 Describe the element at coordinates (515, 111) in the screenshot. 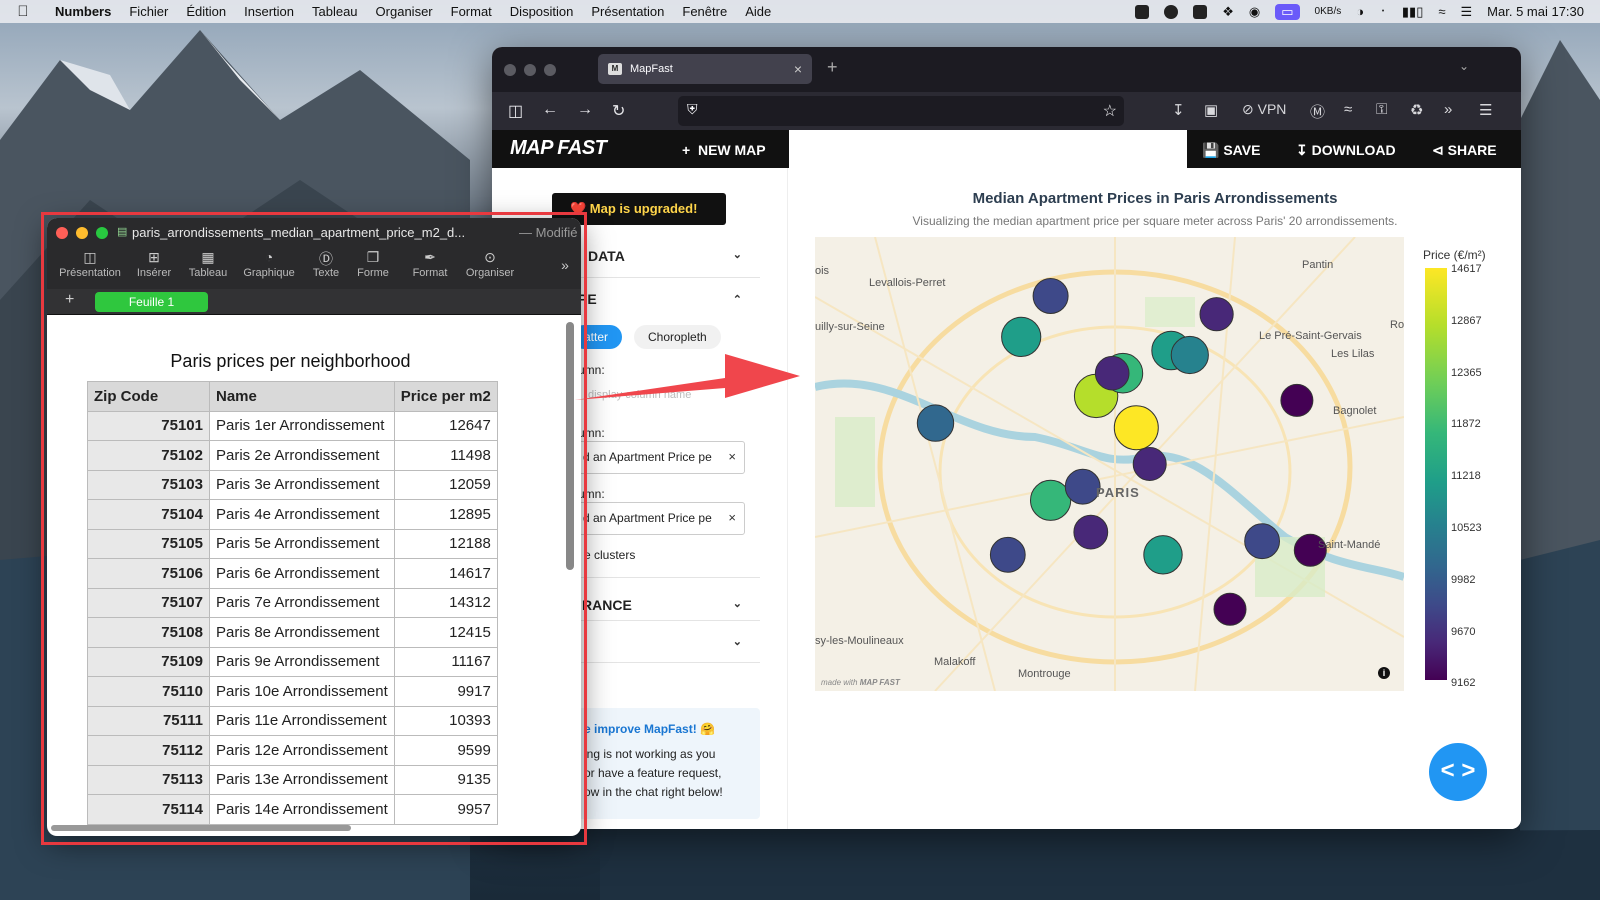

I see `sidebar-icon: ◫` at that location.